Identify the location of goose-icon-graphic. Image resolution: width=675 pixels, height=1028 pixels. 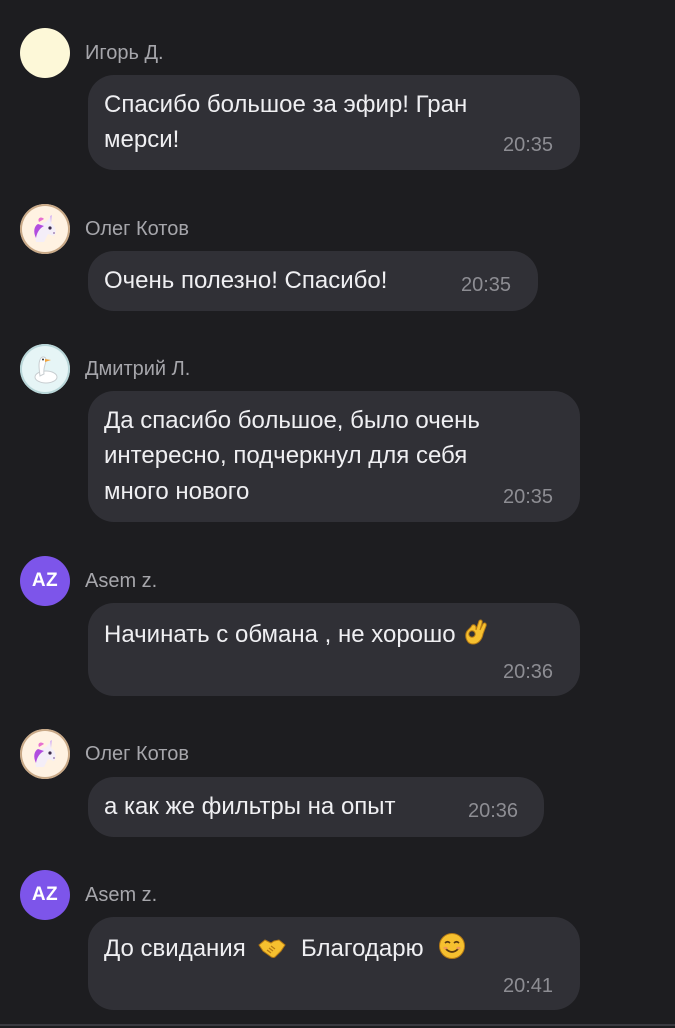
(46, 370).